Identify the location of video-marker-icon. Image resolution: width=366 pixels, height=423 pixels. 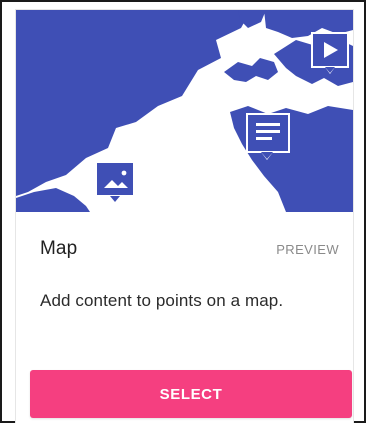
(330, 53).